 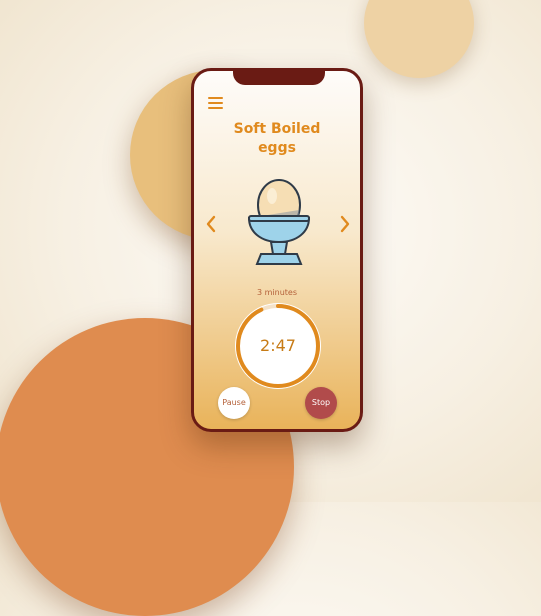 What do you see at coordinates (279, 78) in the screenshot?
I see `phone-notch` at bounding box center [279, 78].